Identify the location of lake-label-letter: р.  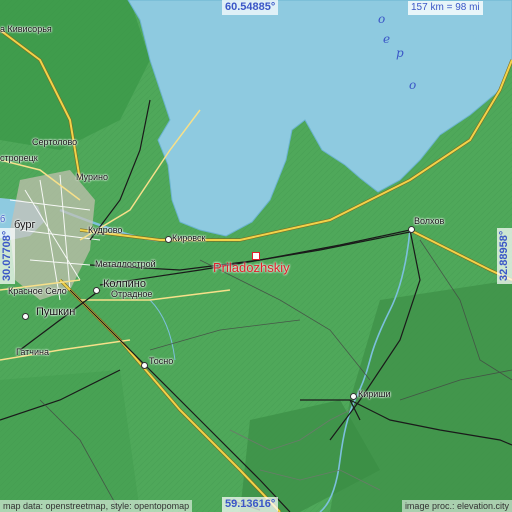
(400, 53).